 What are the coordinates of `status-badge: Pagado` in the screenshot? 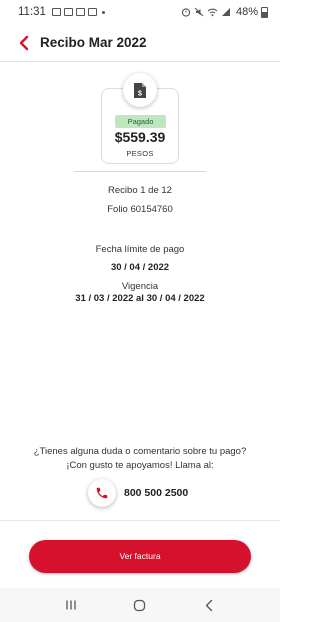 It's located at (140, 121).